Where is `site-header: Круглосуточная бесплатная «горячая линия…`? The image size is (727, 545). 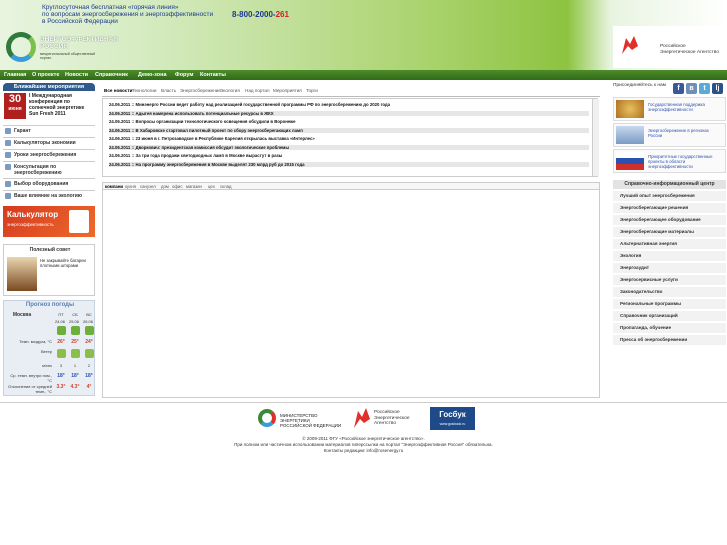
site-header: Круглосуточная бесплатная «горячая линия… is located at coordinates (363, 35).